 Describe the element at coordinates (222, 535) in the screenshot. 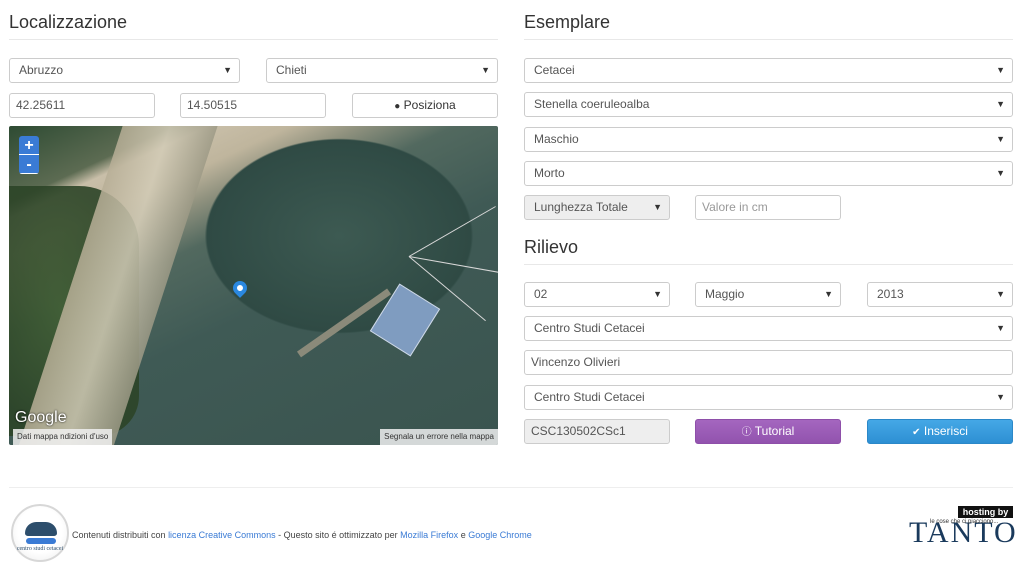

I see `creative-commons-link: licenza Creative Commons` at that location.